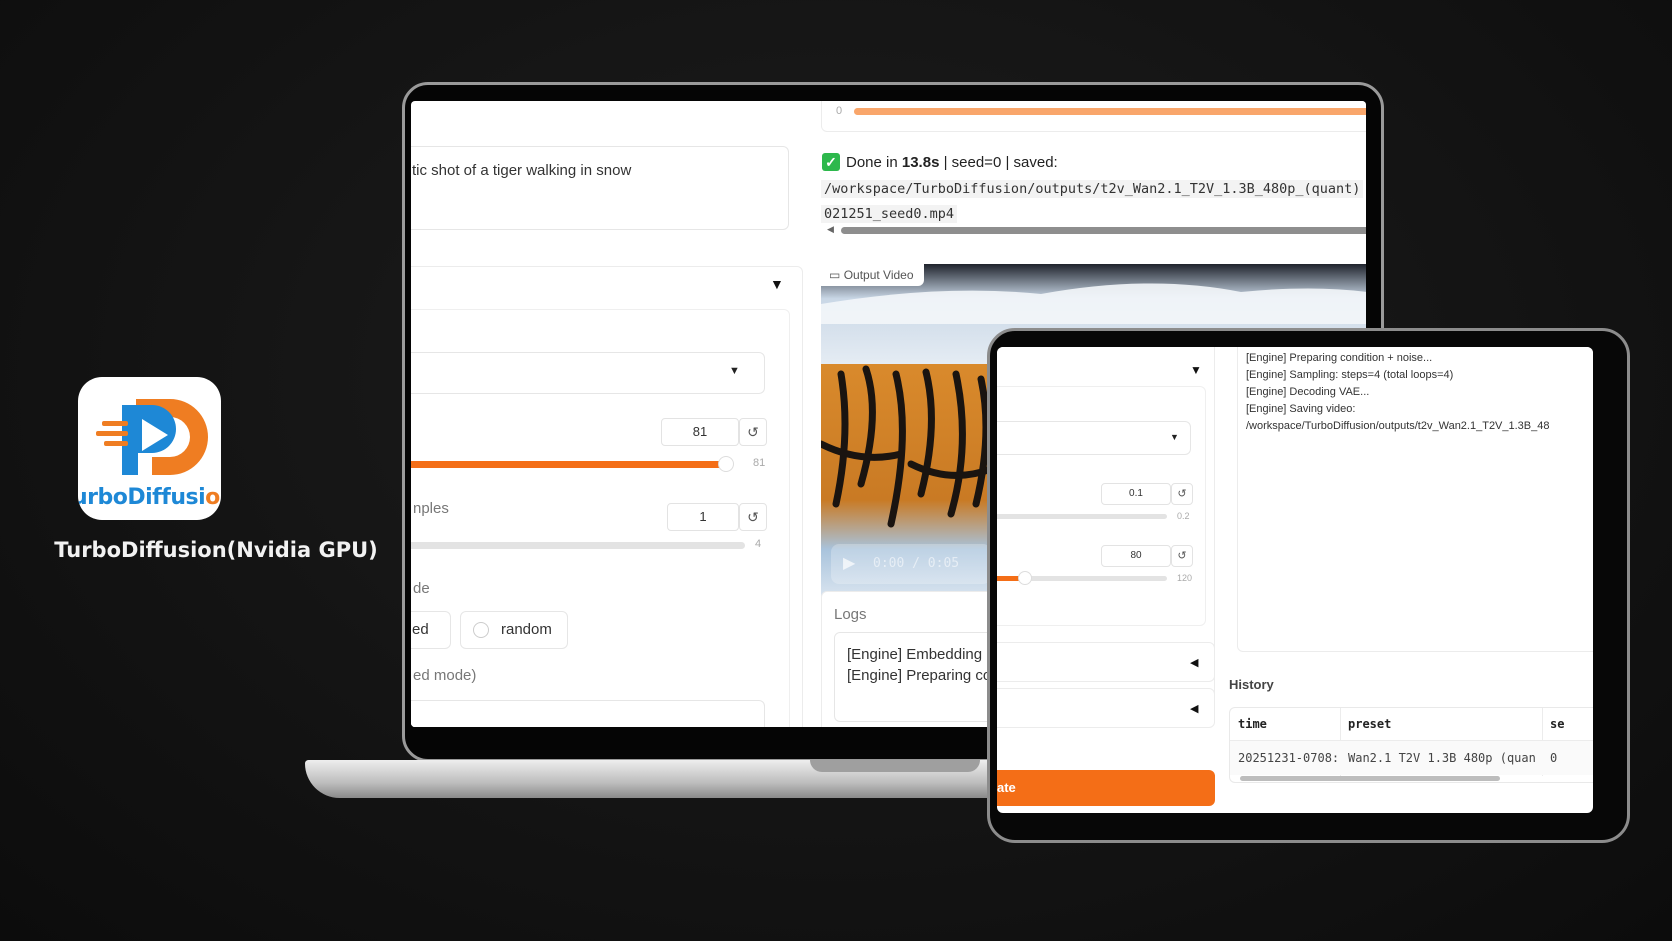 Image resolution: width=1672 pixels, height=941 pixels. I want to click on progress-bar, so click(1110, 111).